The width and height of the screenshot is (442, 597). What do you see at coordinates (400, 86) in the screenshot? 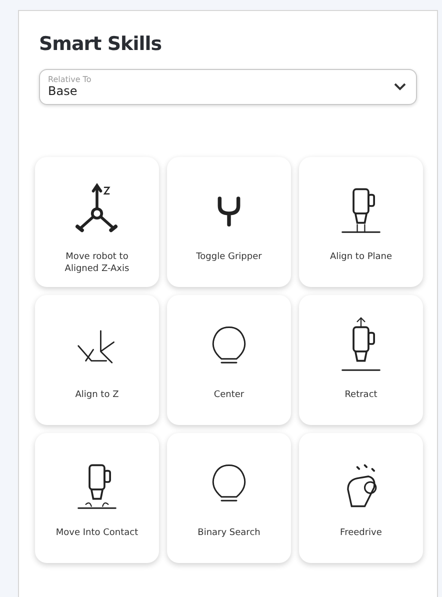
I see `chevron-down-icon` at bounding box center [400, 86].